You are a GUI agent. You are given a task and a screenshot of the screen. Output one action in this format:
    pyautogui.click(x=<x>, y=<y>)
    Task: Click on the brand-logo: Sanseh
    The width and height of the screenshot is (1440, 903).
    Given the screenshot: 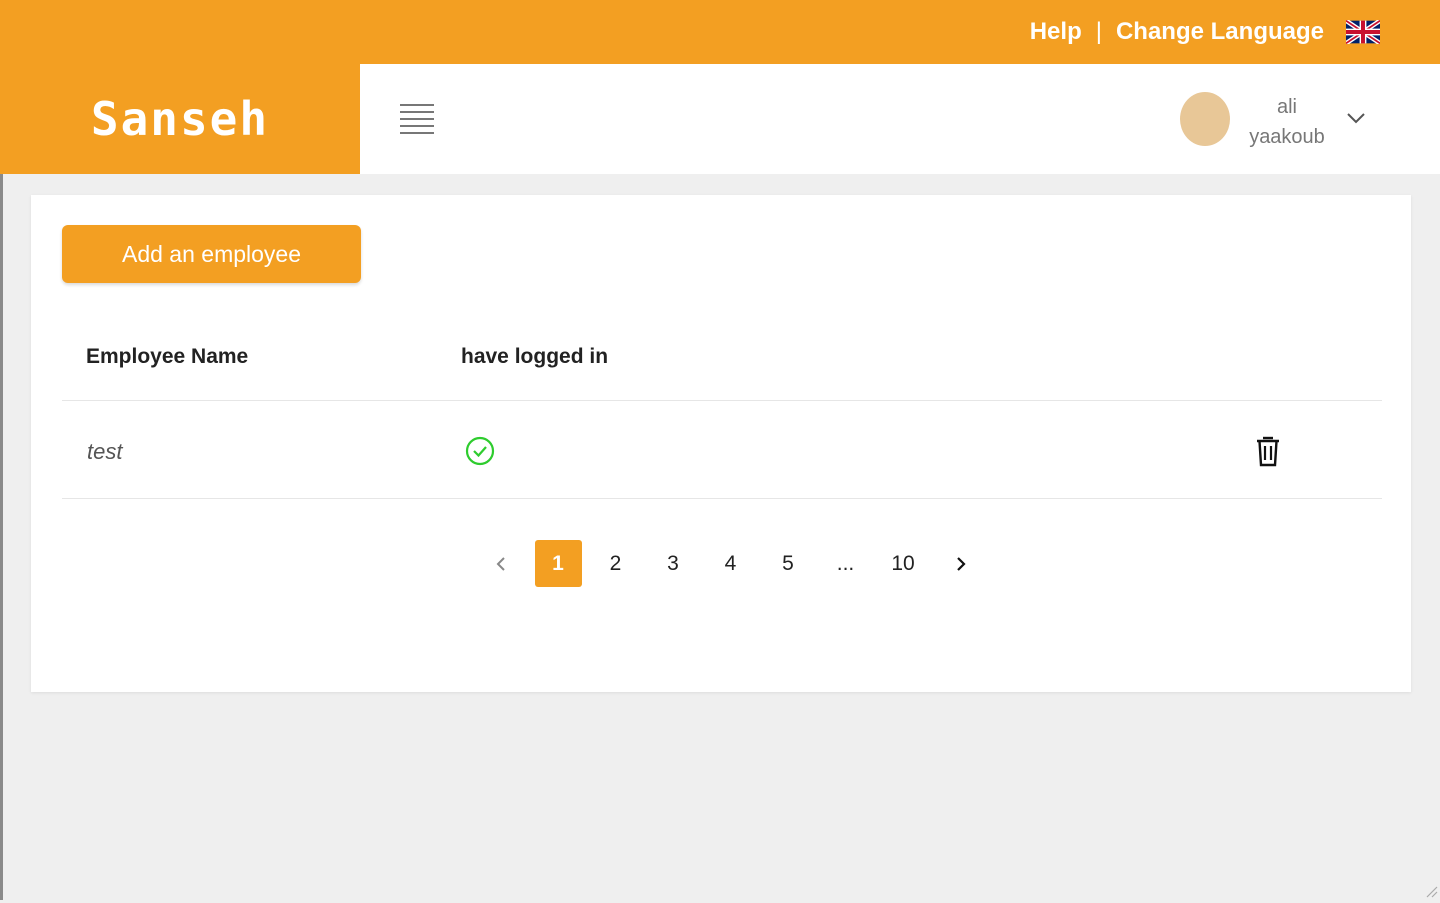 What is the action you would take?
    pyautogui.click(x=180, y=119)
    